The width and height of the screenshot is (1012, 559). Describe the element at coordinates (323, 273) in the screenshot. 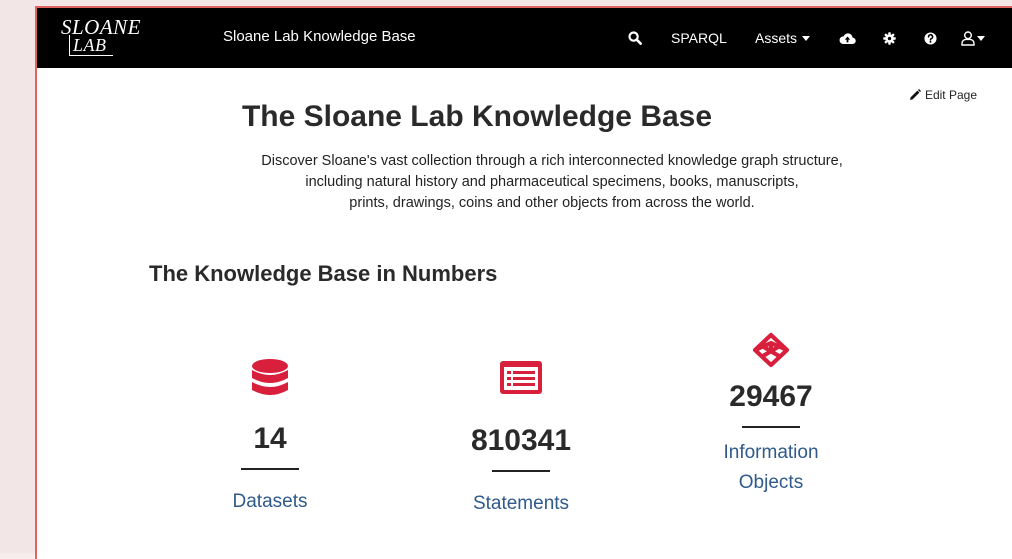

I see `section-title: The Knowledge Base in Numbers` at that location.